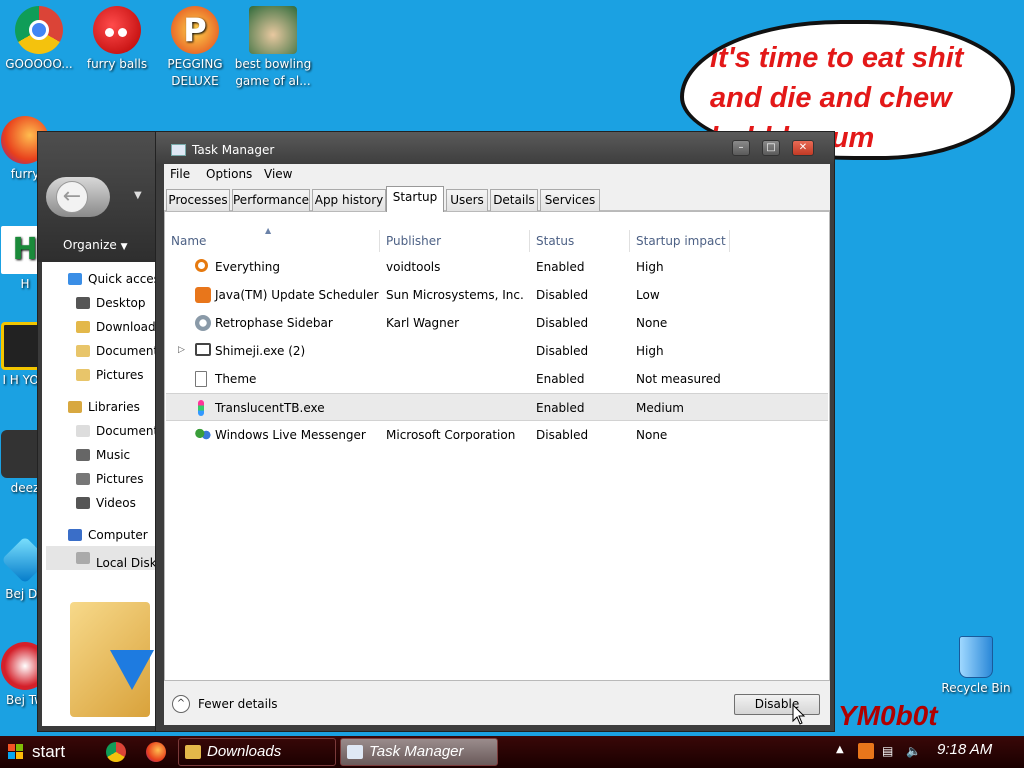  What do you see at coordinates (514, 200) in the screenshot?
I see `tab-details: Details` at bounding box center [514, 200].